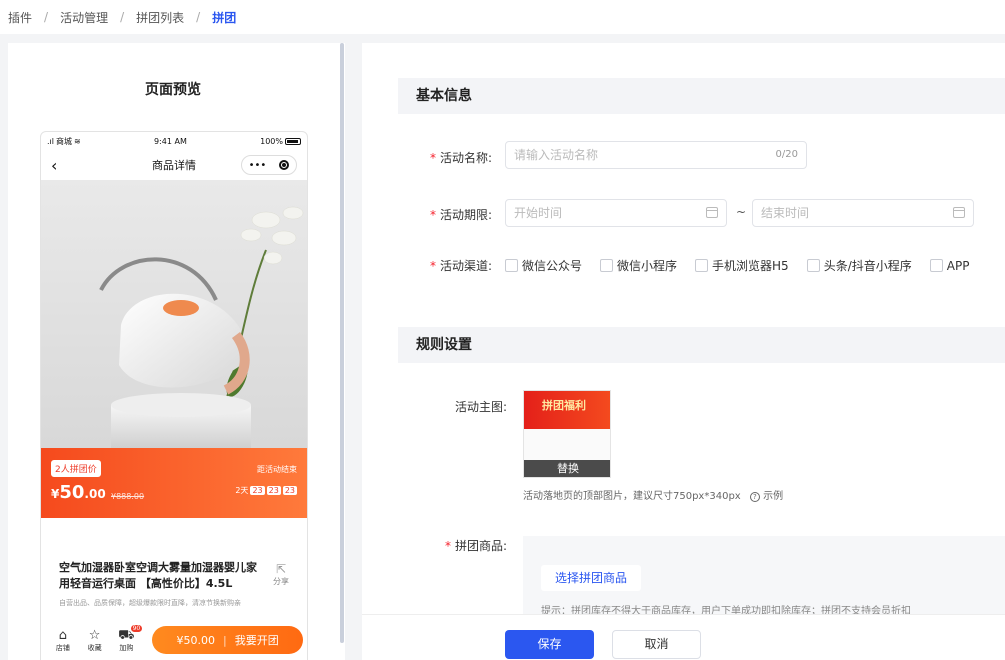 The width and height of the screenshot is (1005, 660). What do you see at coordinates (949, 265) in the screenshot?
I see `channel-app: APP` at bounding box center [949, 265].